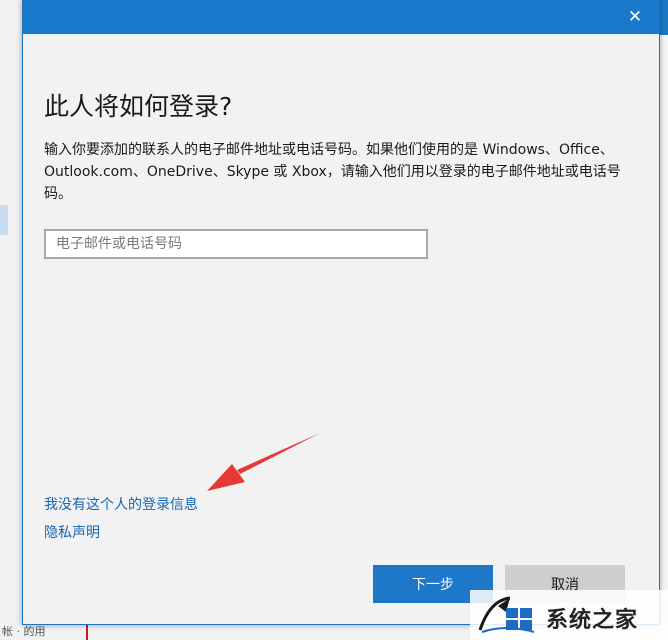 The image size is (668, 640). I want to click on privacy-statement-link: 隐私声明, so click(72, 532).